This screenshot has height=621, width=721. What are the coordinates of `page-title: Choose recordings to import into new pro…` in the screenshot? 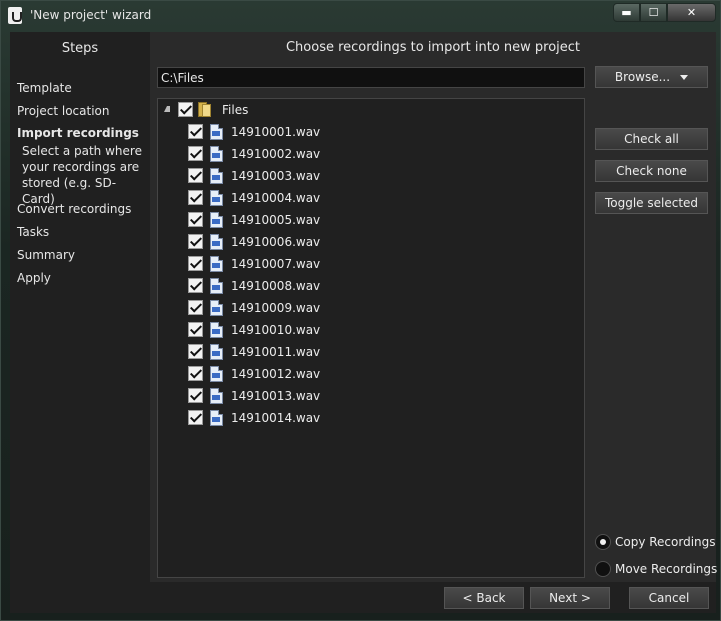 It's located at (433, 47).